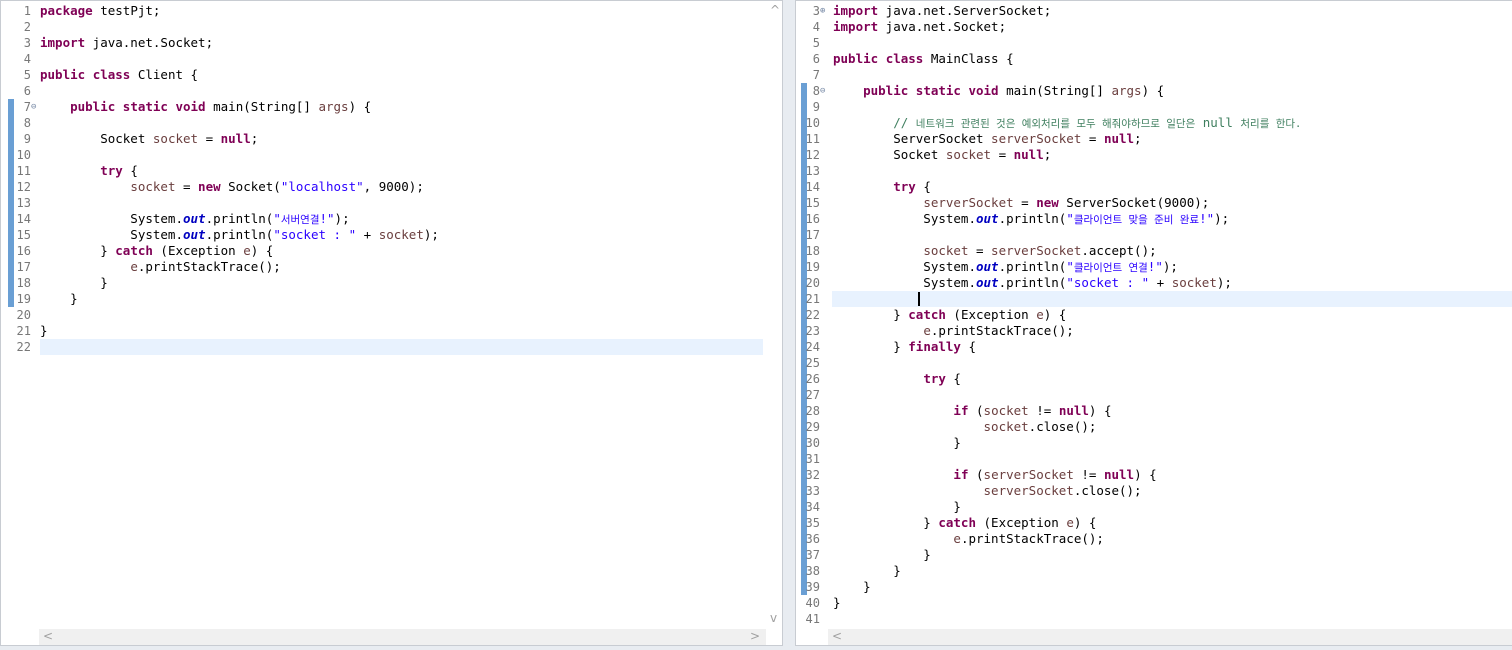  Describe the element at coordinates (1154, 427) in the screenshot. I see `code-line: 29 socket.close();` at that location.